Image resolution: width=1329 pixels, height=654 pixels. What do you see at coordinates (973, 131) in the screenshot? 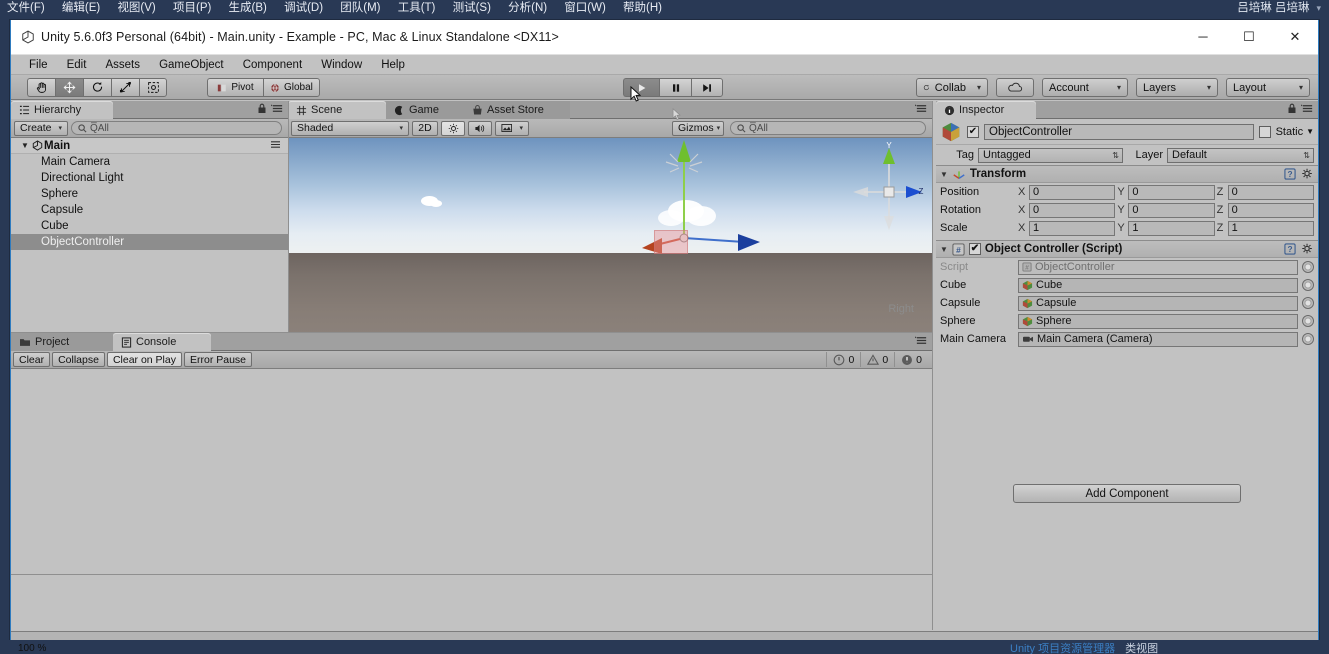
I see `gameobject-enabled-checkbox: ✔` at bounding box center [973, 131].